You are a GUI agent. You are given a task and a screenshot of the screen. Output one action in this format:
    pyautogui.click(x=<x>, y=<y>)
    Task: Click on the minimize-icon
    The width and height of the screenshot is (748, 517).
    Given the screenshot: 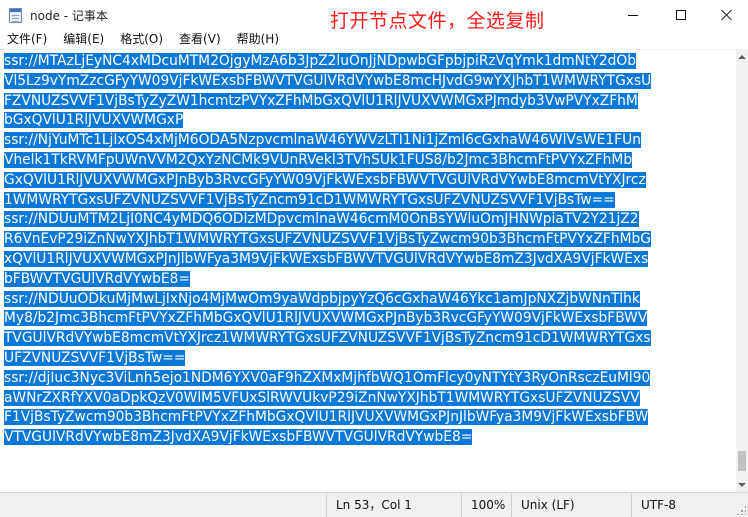 What is the action you would take?
    pyautogui.click(x=633, y=15)
    